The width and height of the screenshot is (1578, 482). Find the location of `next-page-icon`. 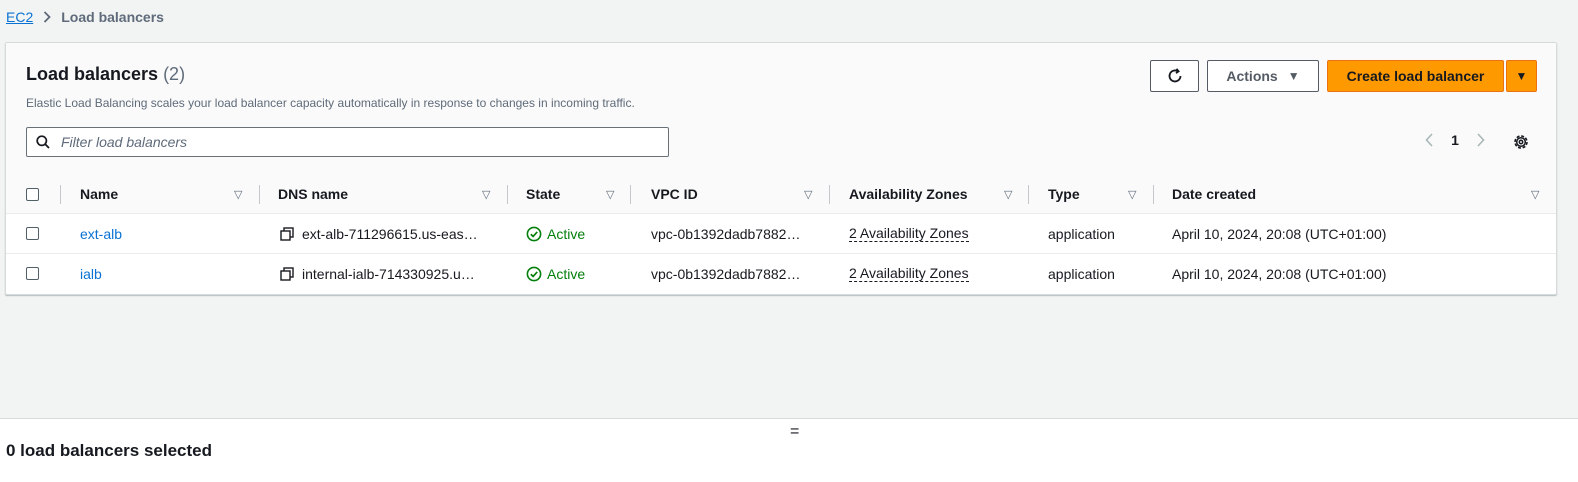

next-page-icon is located at coordinates (1481, 140).